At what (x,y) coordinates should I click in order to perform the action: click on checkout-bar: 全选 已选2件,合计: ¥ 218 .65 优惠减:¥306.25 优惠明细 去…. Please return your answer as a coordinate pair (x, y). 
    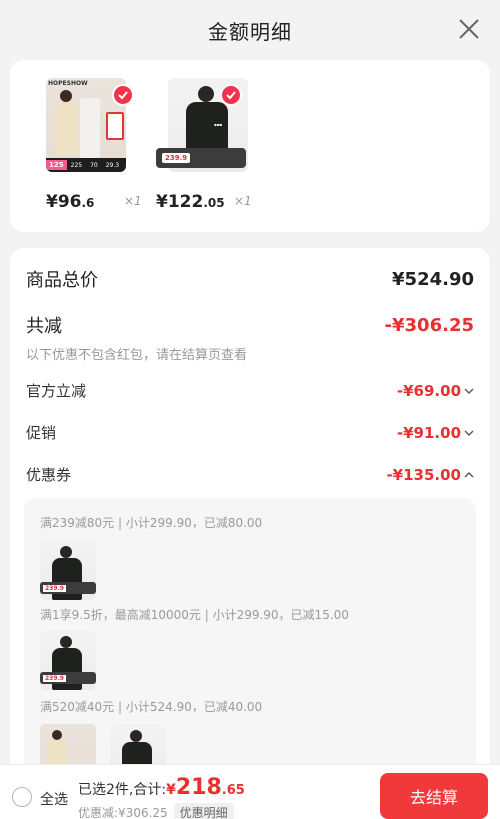
    Looking at the image, I should click on (250, 791).